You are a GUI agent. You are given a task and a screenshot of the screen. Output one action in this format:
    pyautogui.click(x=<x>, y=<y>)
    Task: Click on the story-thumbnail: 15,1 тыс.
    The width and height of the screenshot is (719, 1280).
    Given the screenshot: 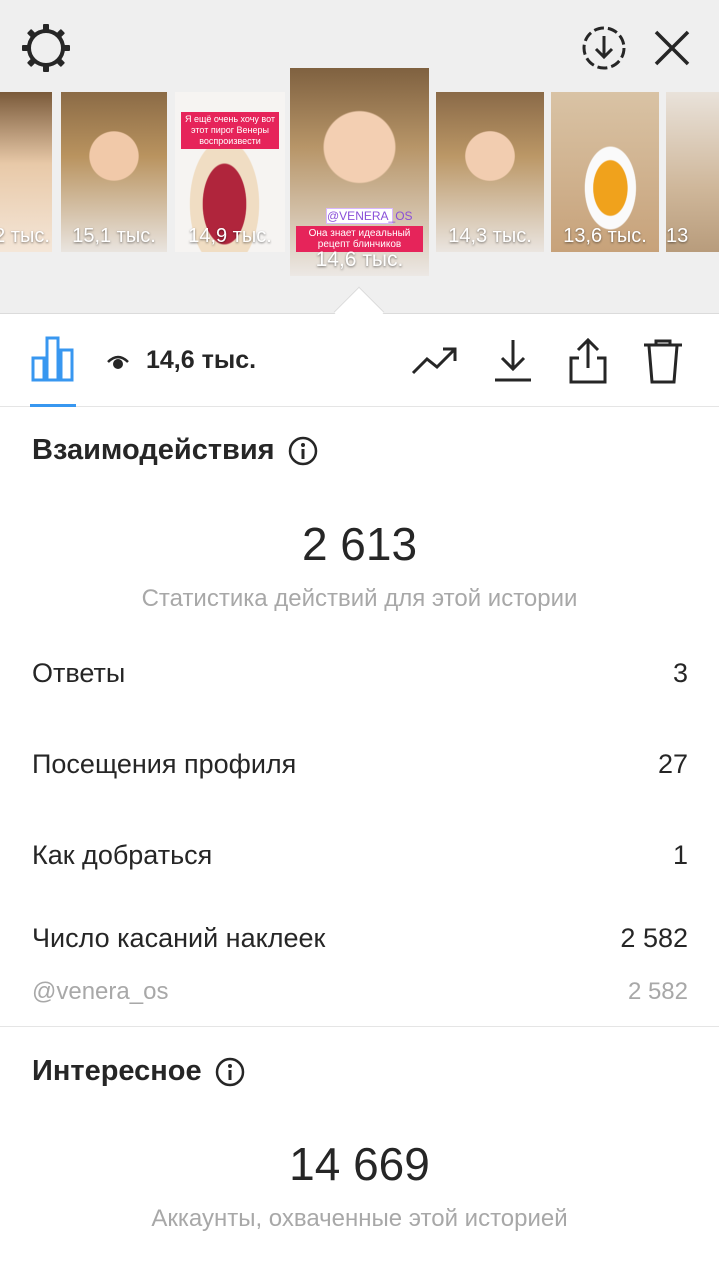 What is the action you would take?
    pyautogui.click(x=114, y=172)
    